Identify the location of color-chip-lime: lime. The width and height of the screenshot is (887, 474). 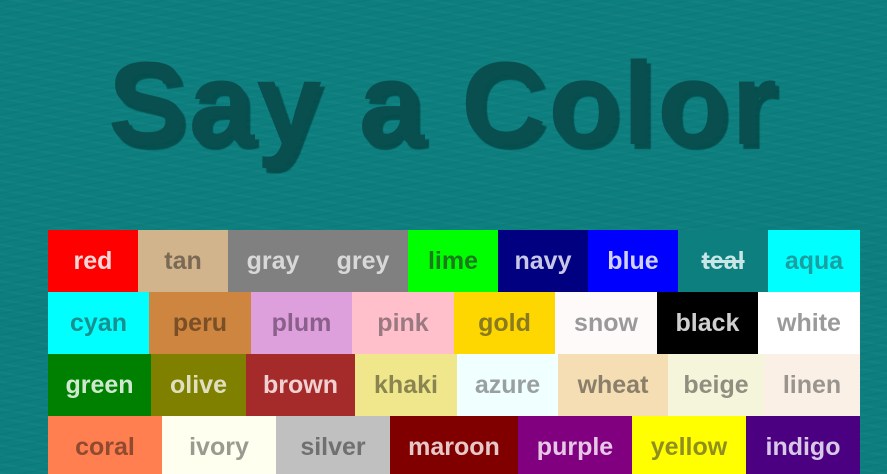
(453, 261).